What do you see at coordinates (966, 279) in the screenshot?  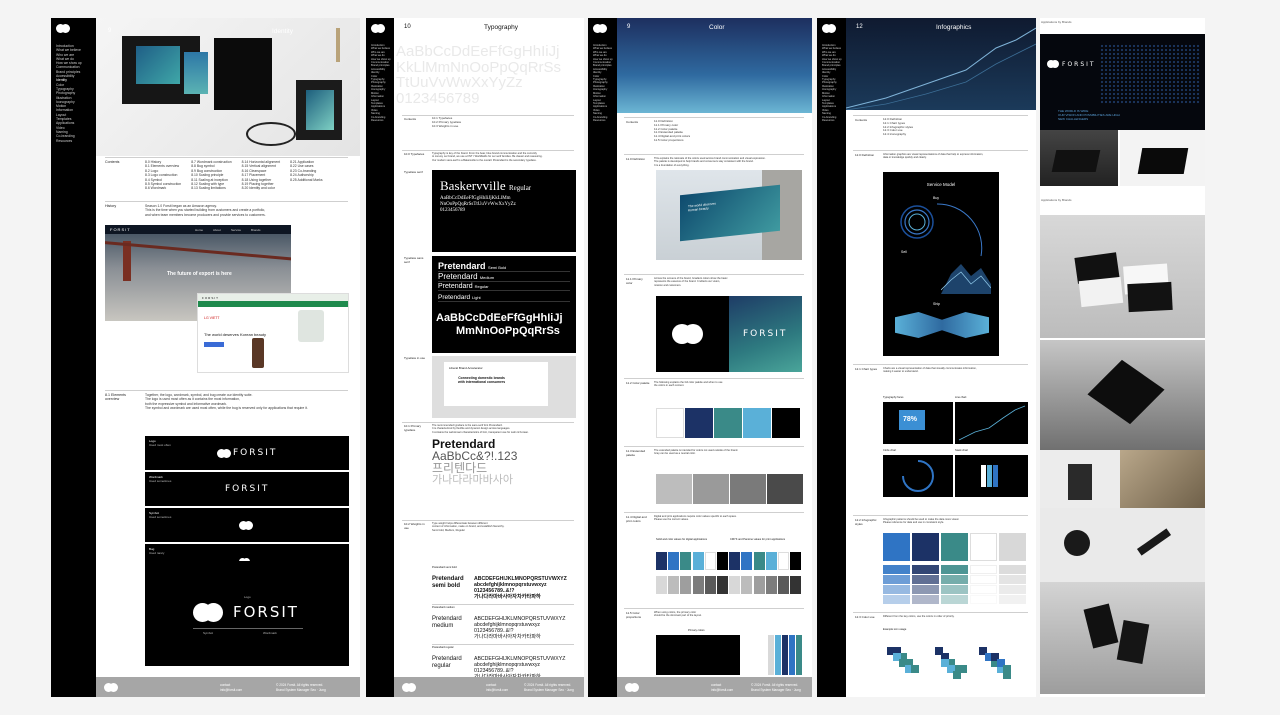 I see `poster-area-chart` at bounding box center [966, 279].